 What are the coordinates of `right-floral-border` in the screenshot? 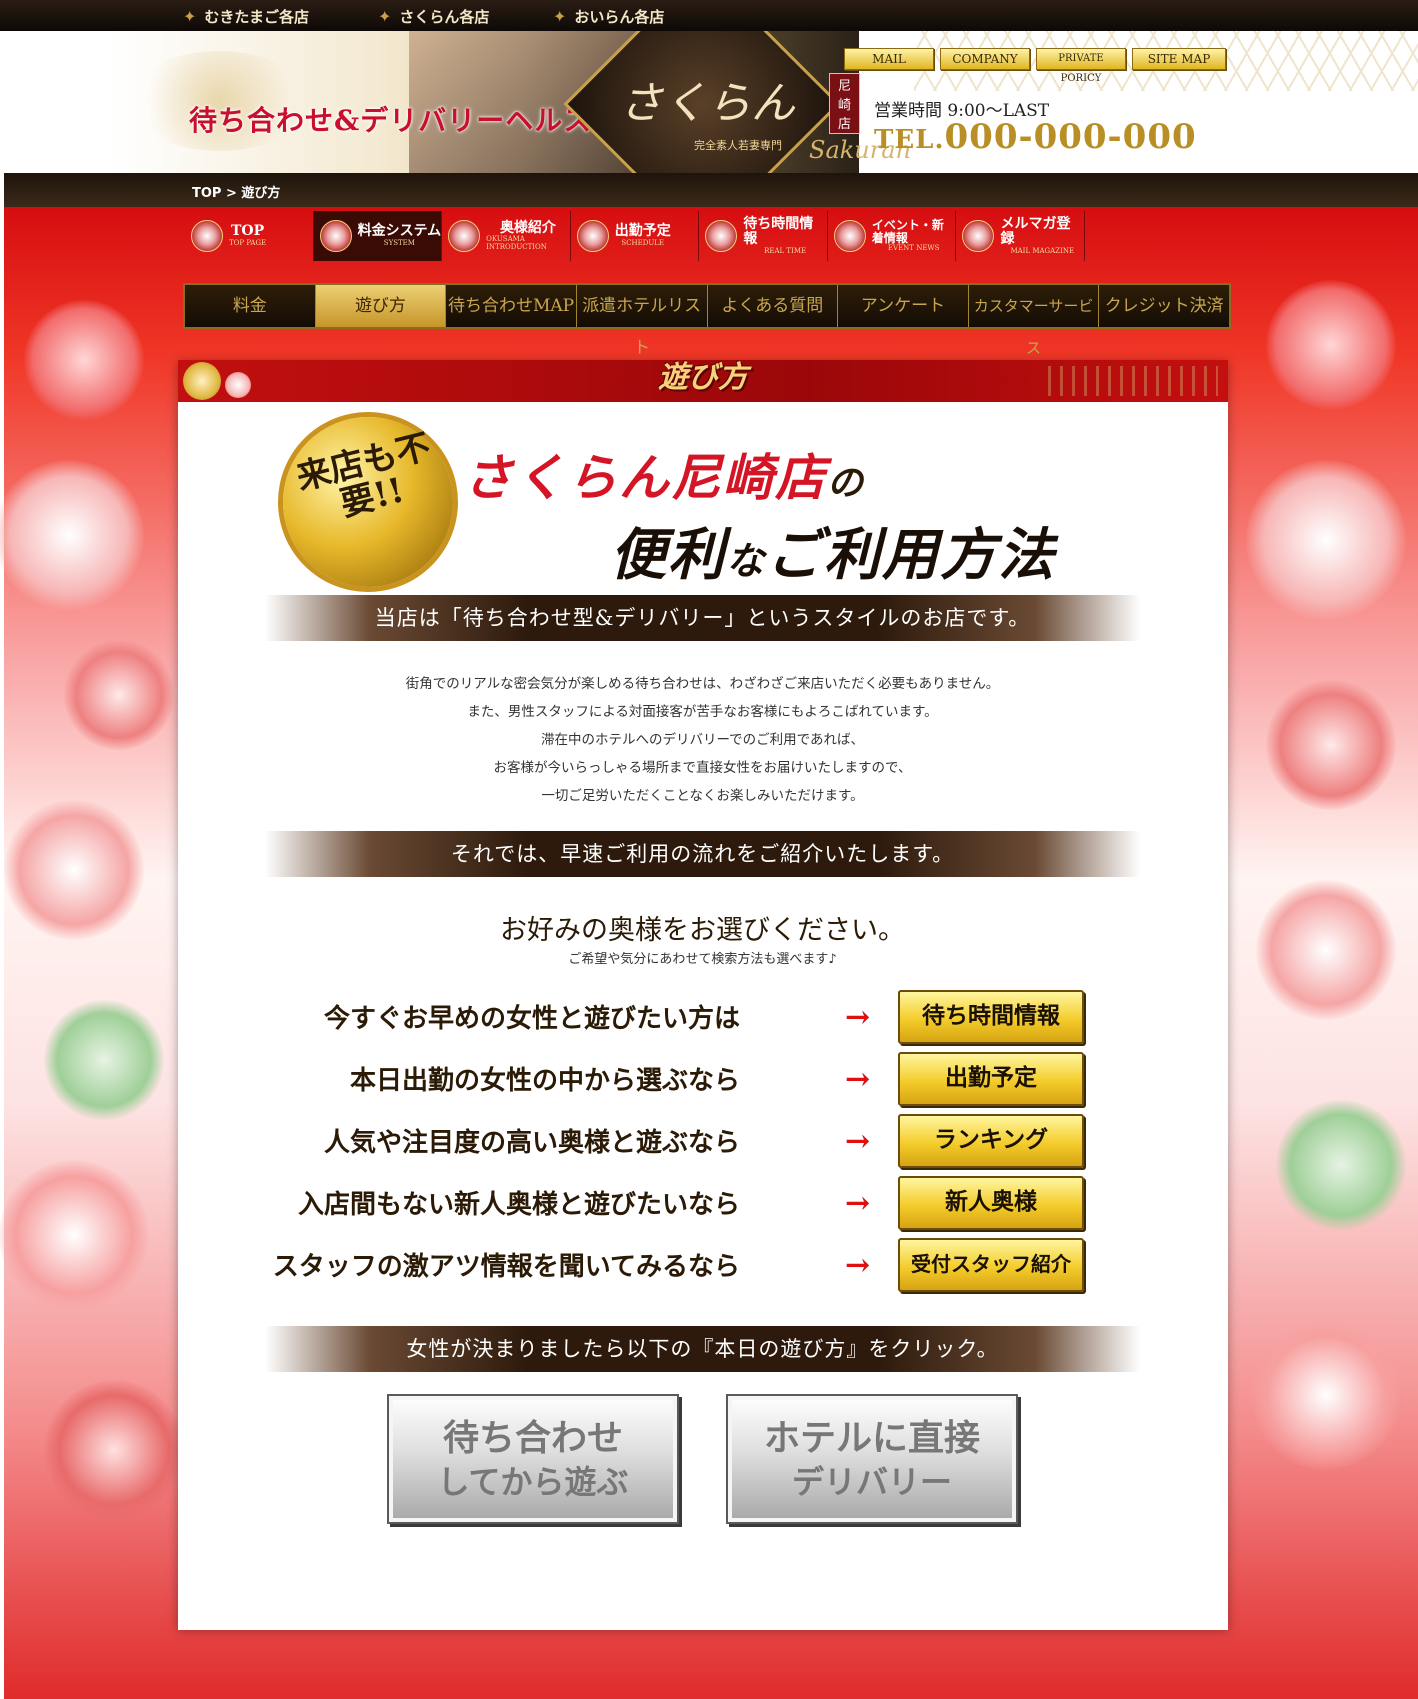 It's located at (1331, 979).